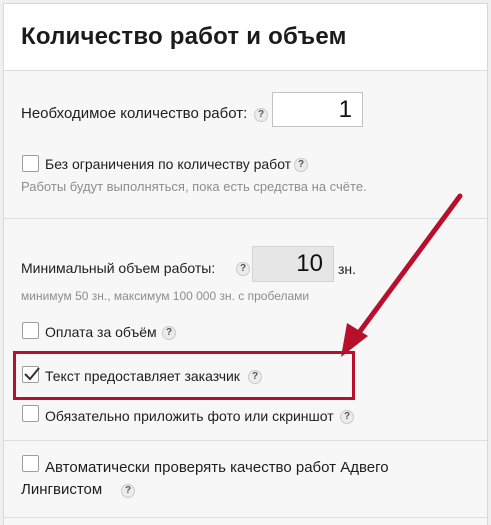  I want to click on section-header: Количество работ и объем, so click(245, 37).